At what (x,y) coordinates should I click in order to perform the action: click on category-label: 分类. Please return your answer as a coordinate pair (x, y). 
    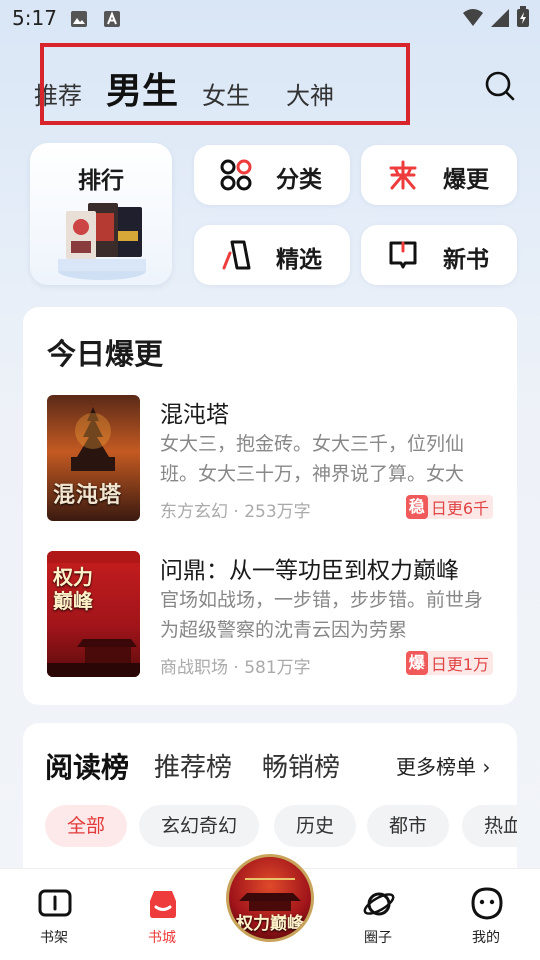
    Looking at the image, I should click on (299, 180).